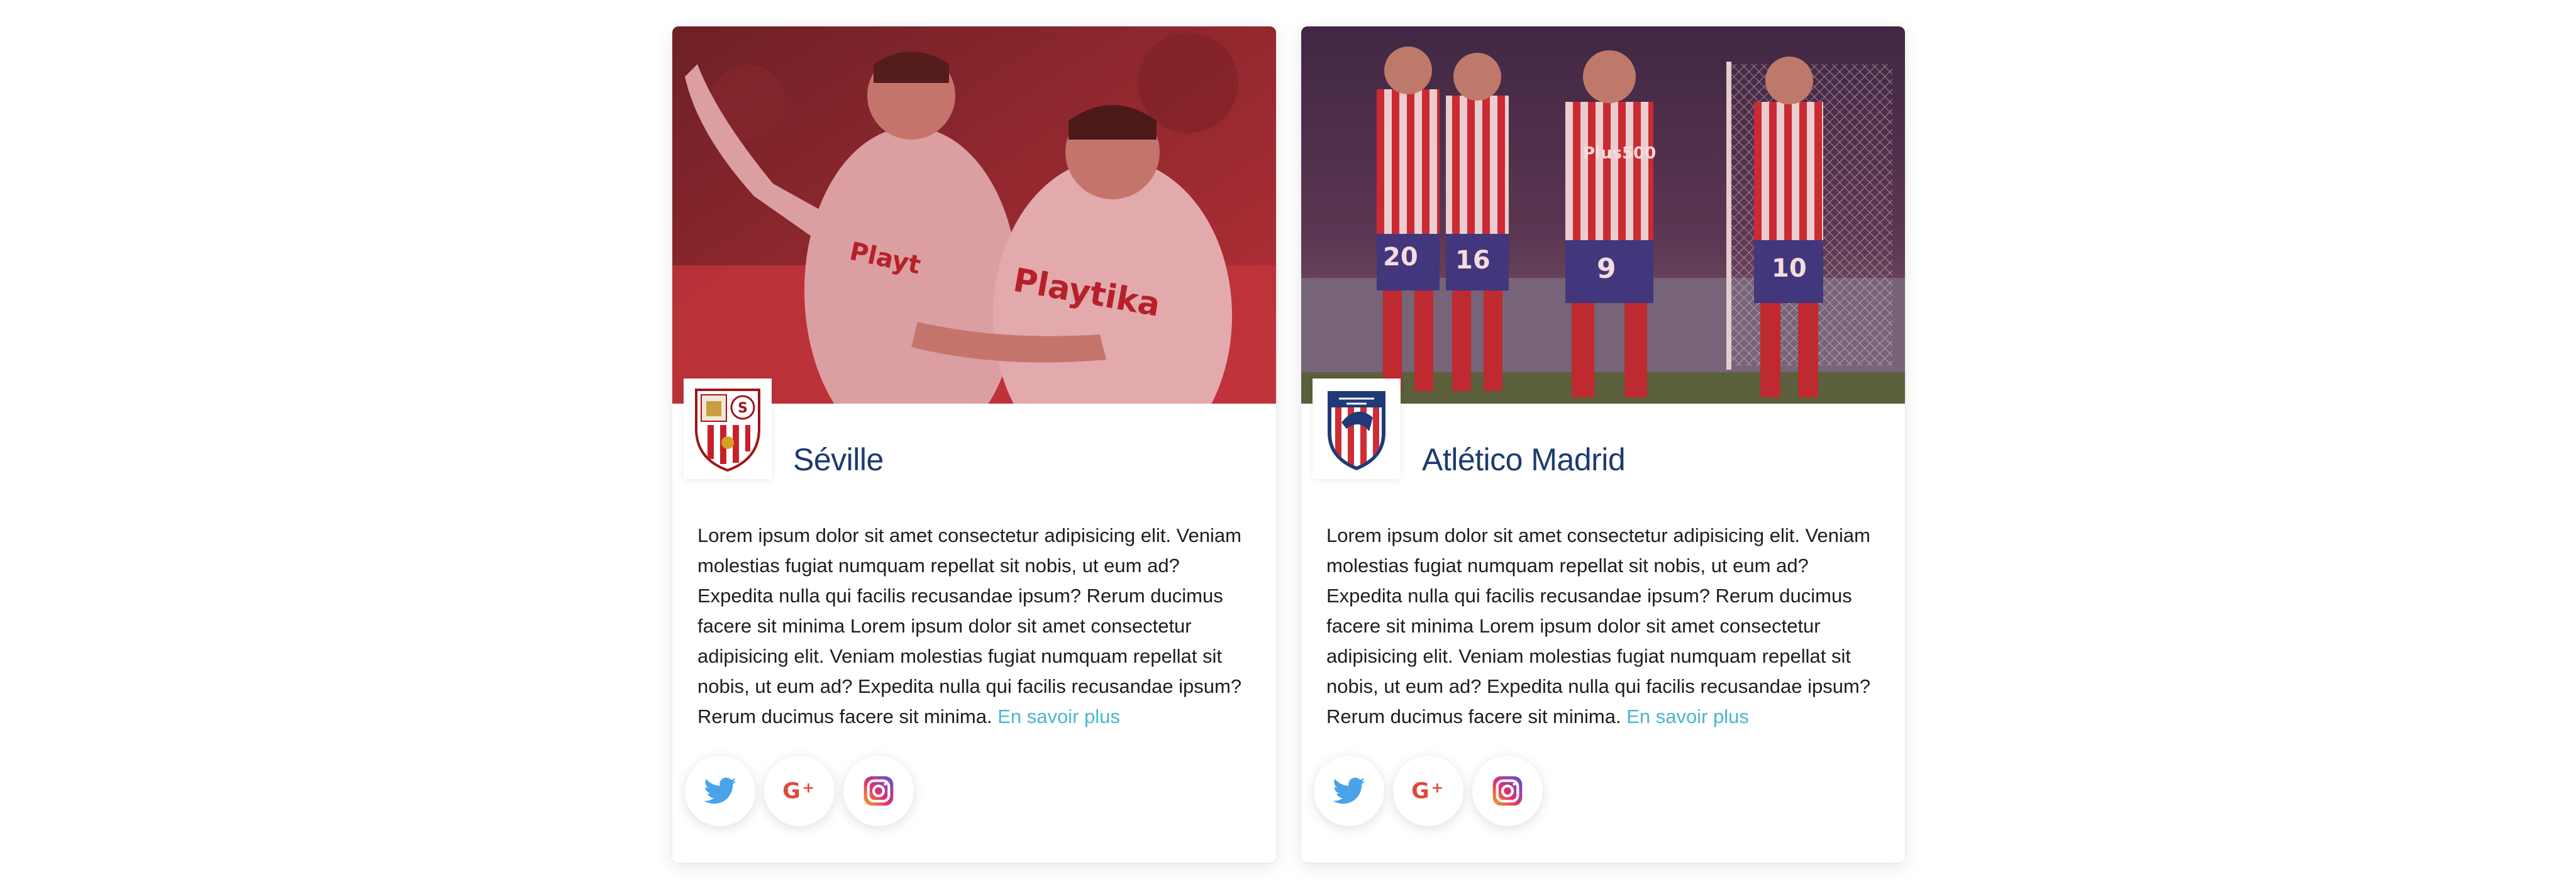  I want to click on sevilla-crest-icon: S, so click(727, 430).